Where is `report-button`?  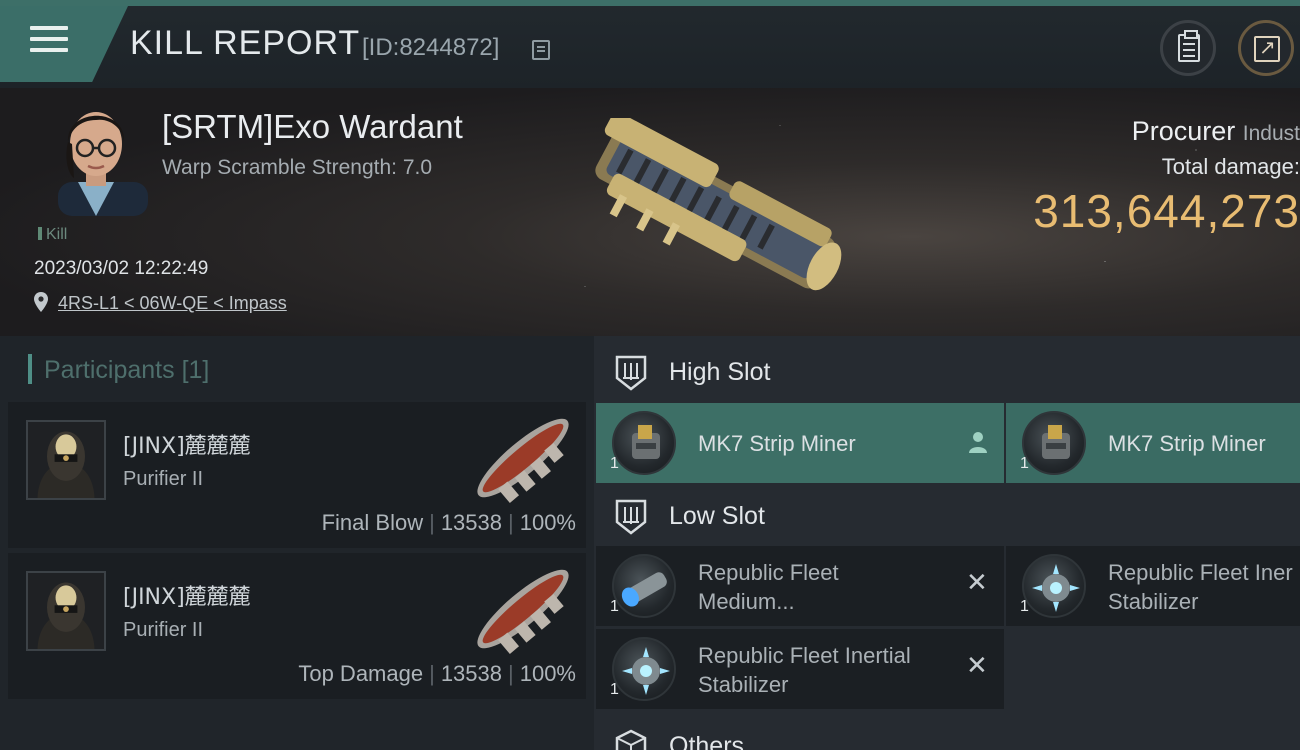 report-button is located at coordinates (1188, 48).